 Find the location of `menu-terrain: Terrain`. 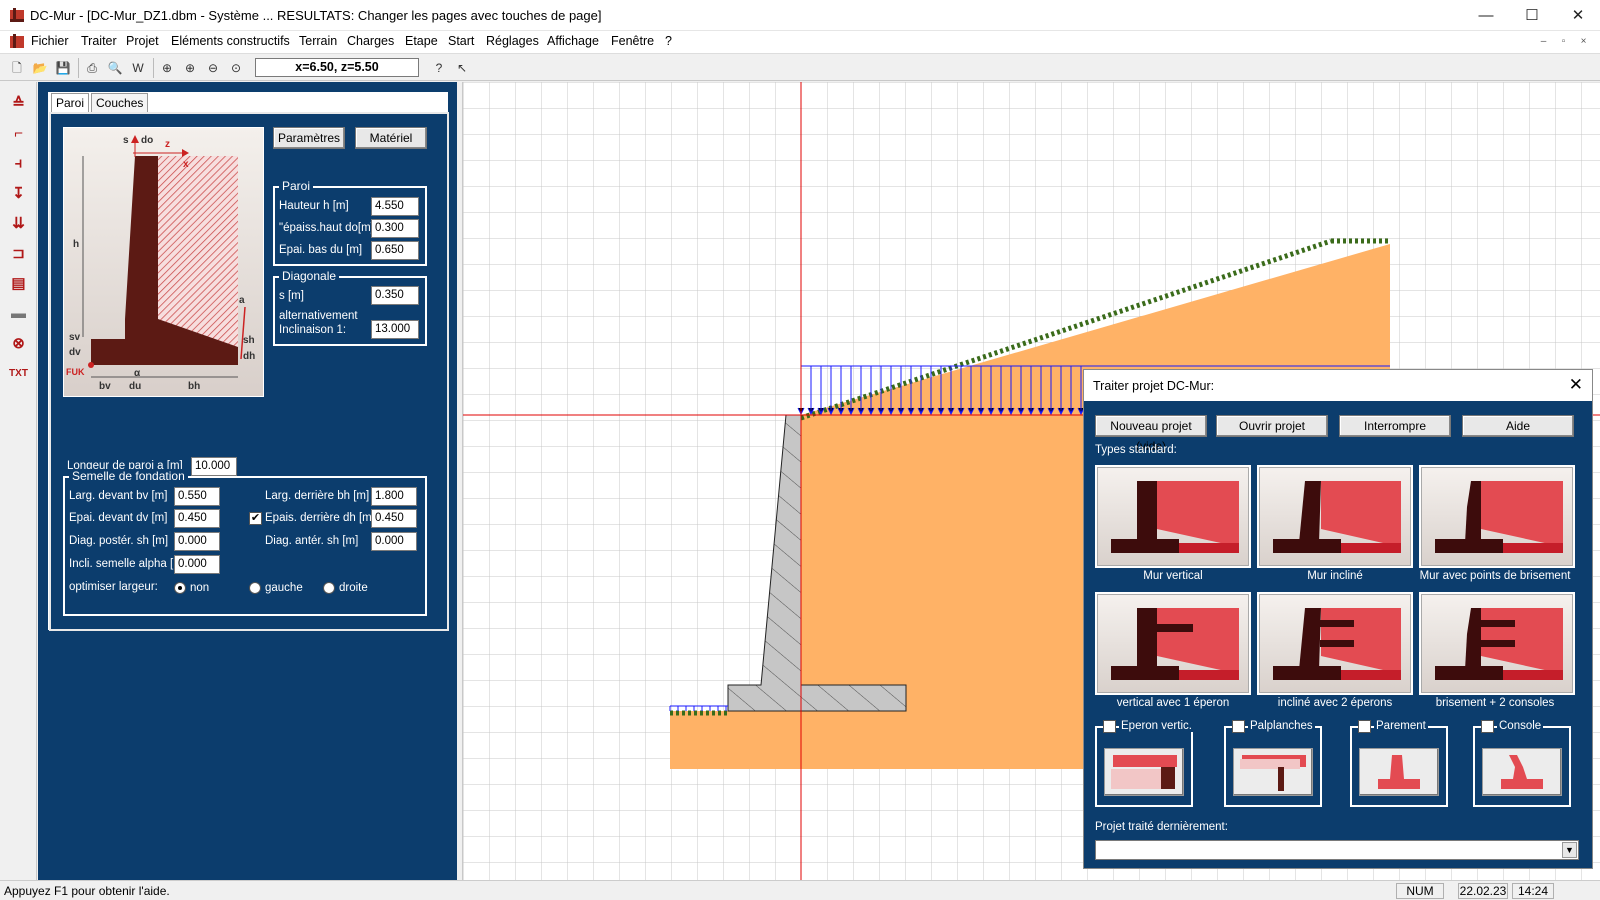

menu-terrain: Terrain is located at coordinates (318, 41).